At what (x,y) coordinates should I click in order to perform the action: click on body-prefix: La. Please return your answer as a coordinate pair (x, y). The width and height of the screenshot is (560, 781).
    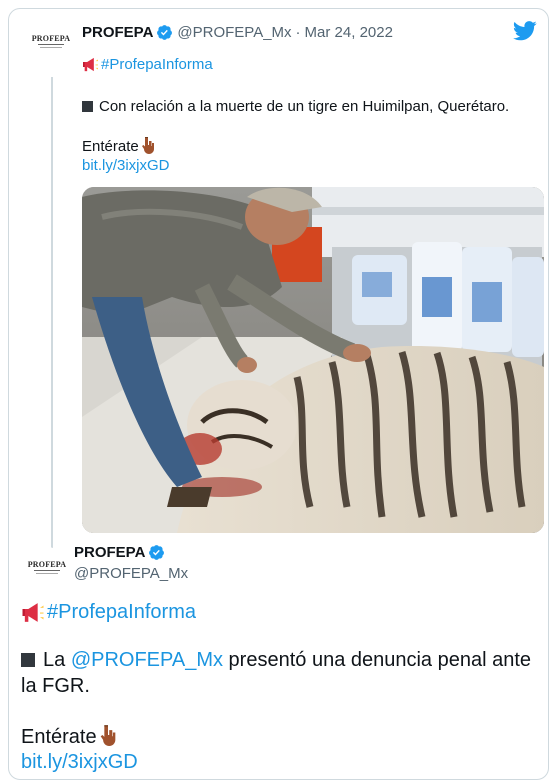
    Looking at the image, I should click on (57, 660).